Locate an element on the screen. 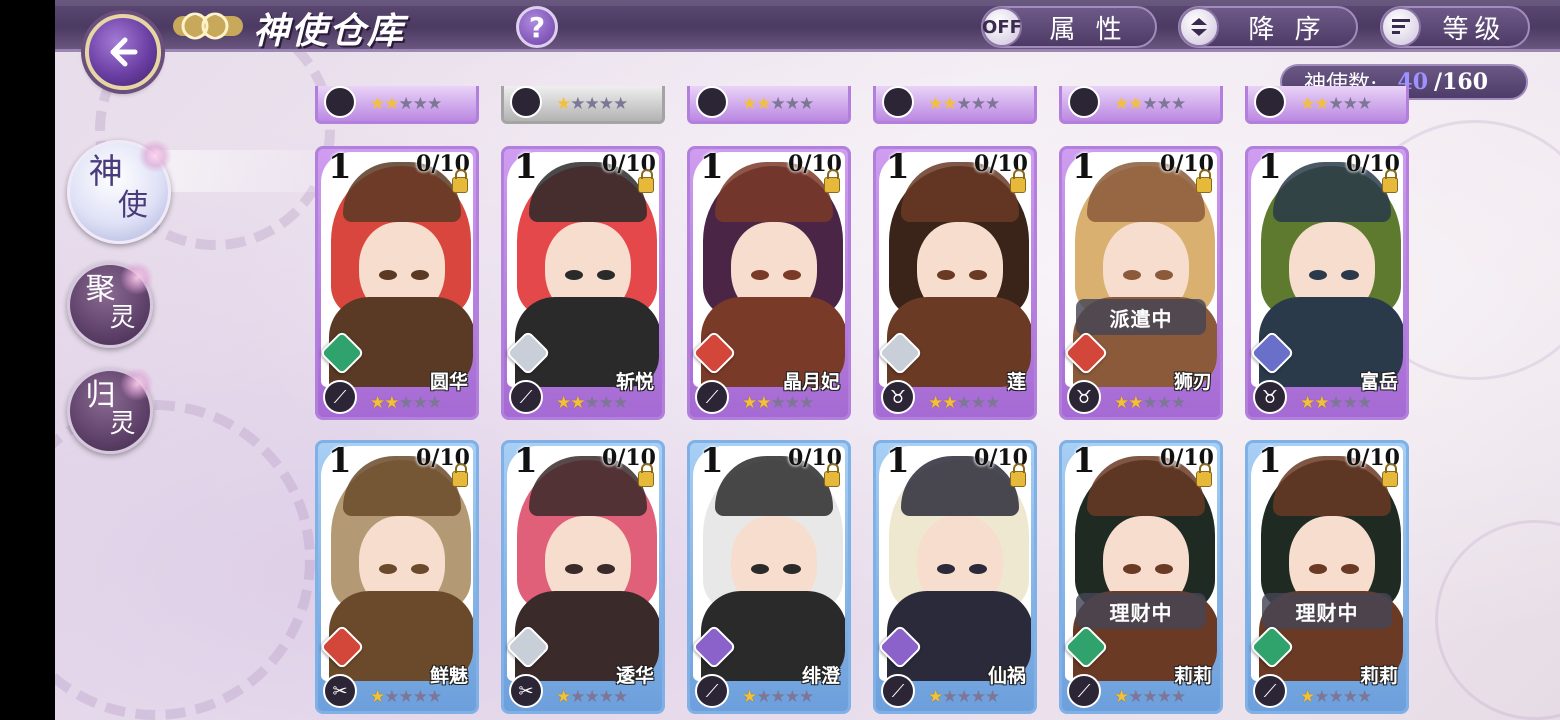 The width and height of the screenshot is (1560, 720). unit-card: 1 0/10 圆华 ⟋ ★★★★★ is located at coordinates (397, 283).